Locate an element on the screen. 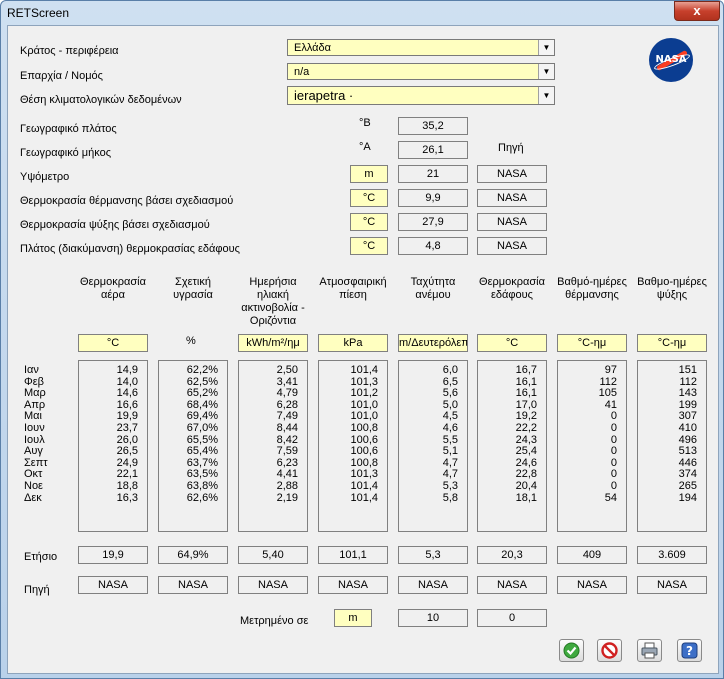 This screenshot has width=724, height=679. monthly-value: 2,50 is located at coordinates (287, 370).